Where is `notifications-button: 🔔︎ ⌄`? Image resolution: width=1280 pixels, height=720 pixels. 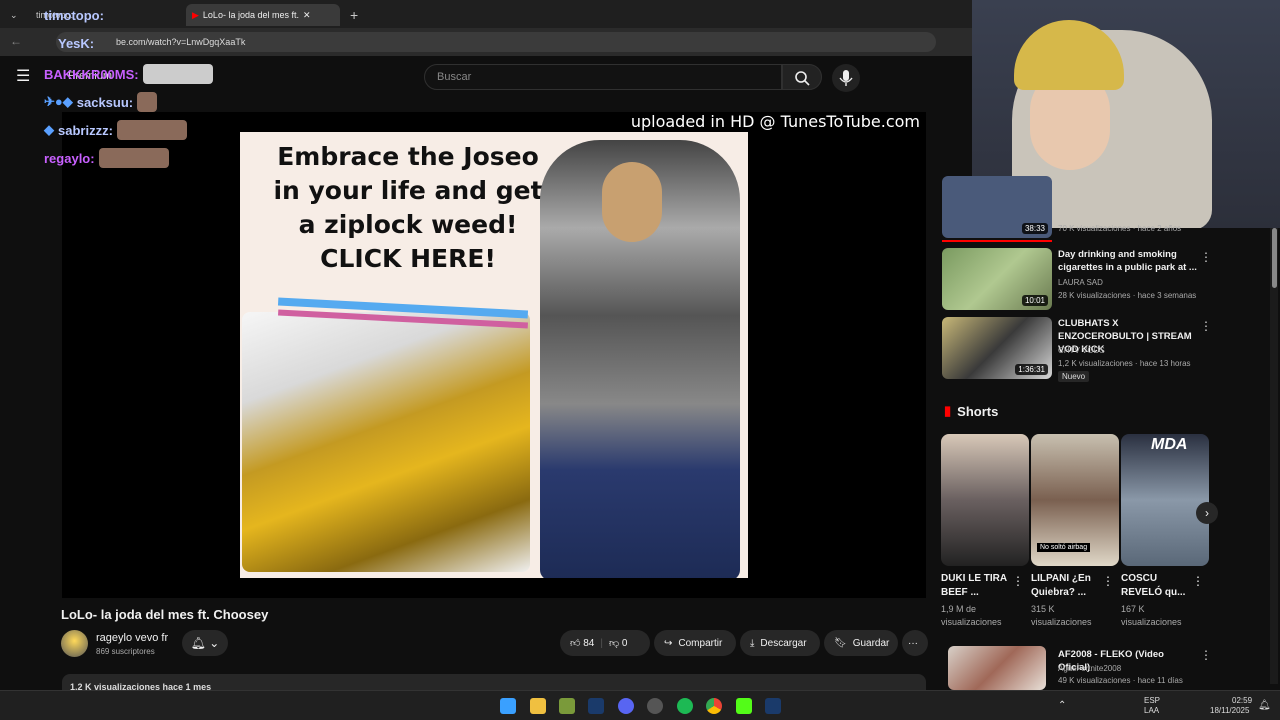
notifications-button: 🔔︎ ⌄ is located at coordinates (205, 643).